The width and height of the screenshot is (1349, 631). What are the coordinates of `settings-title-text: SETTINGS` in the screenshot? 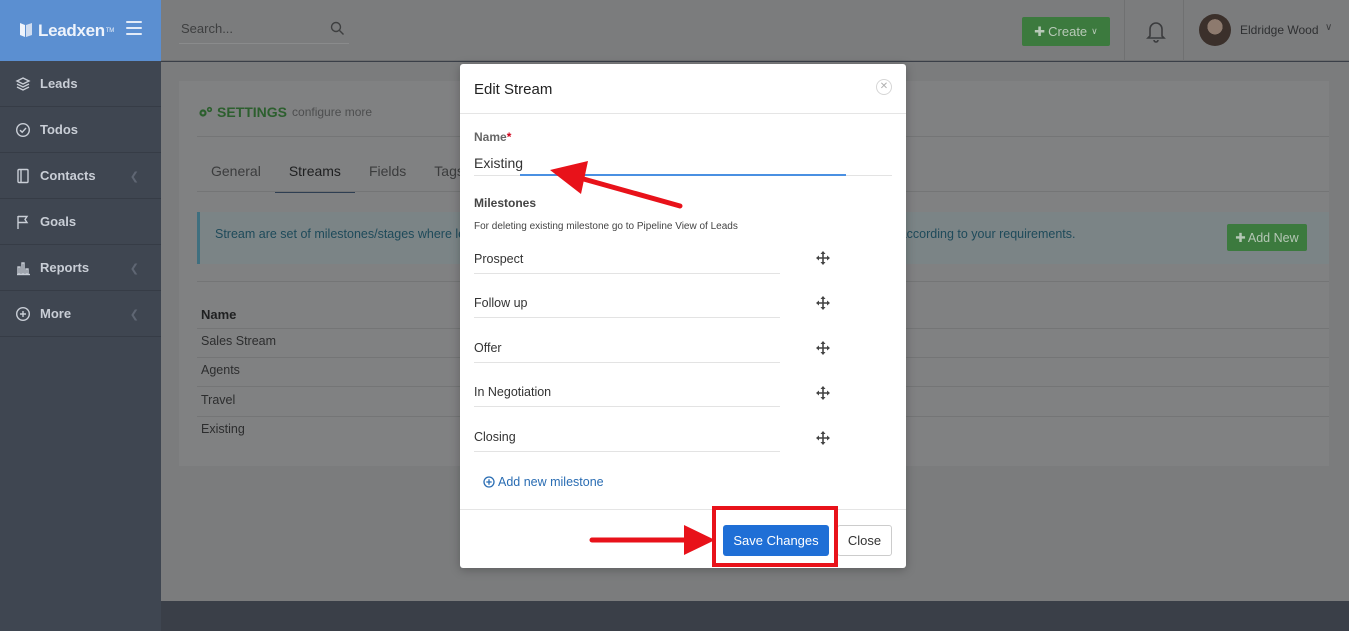 It's located at (252, 112).